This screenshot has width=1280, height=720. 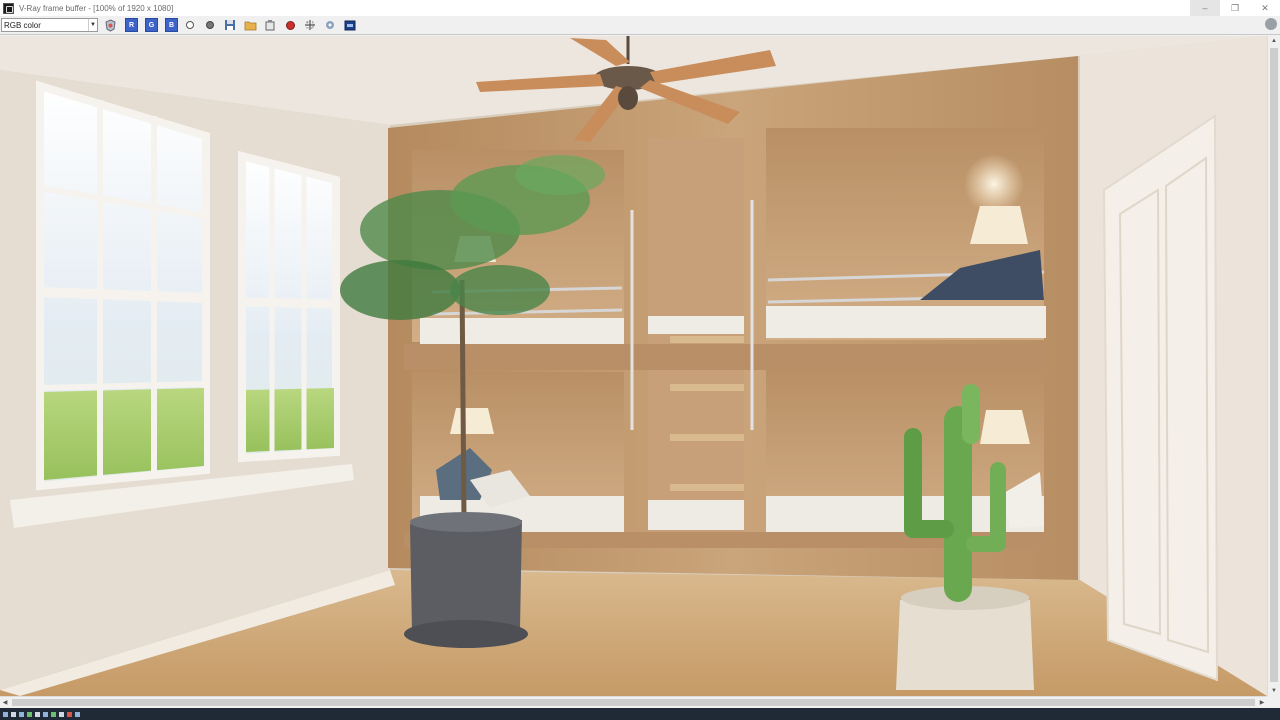 What do you see at coordinates (1205, 8) in the screenshot?
I see `minimize-button: –` at bounding box center [1205, 8].